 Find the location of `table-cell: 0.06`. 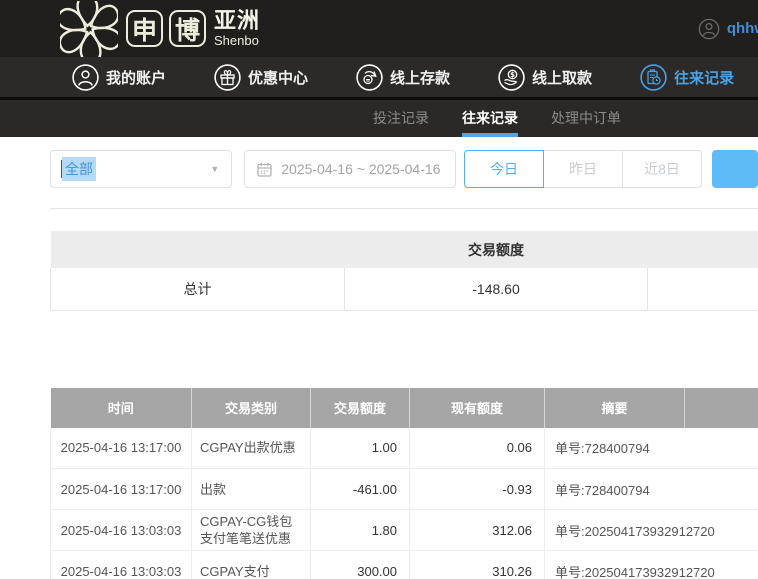

table-cell: 0.06 is located at coordinates (477, 448).